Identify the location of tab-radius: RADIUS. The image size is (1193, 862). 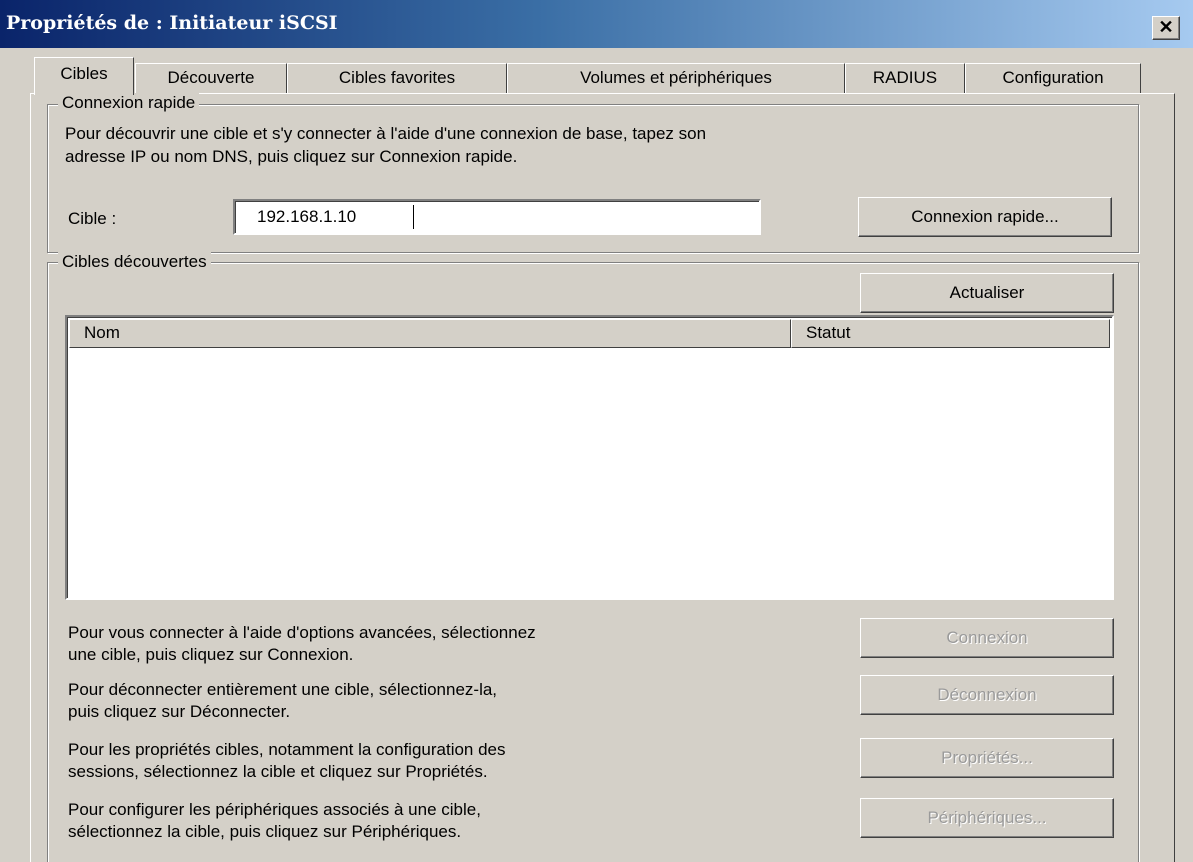
(905, 78).